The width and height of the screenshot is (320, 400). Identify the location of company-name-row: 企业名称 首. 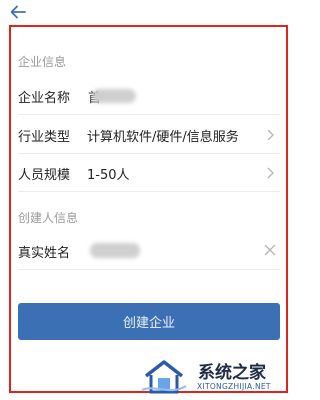
(149, 96).